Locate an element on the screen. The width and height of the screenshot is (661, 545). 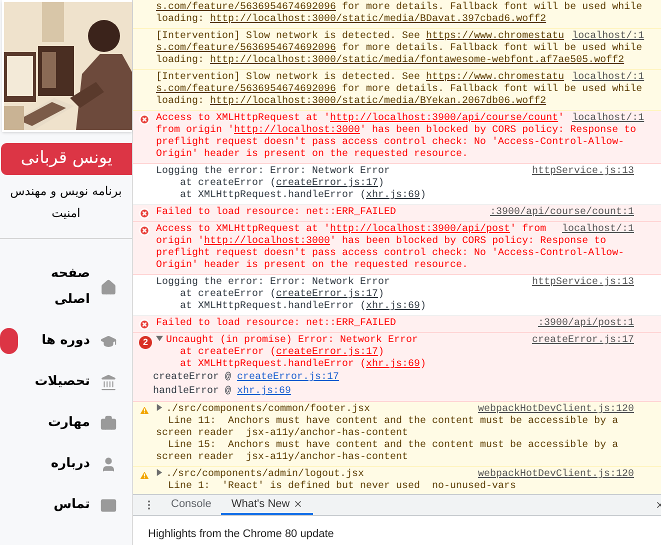
stack-frame: createError @ is located at coordinates (195, 378).